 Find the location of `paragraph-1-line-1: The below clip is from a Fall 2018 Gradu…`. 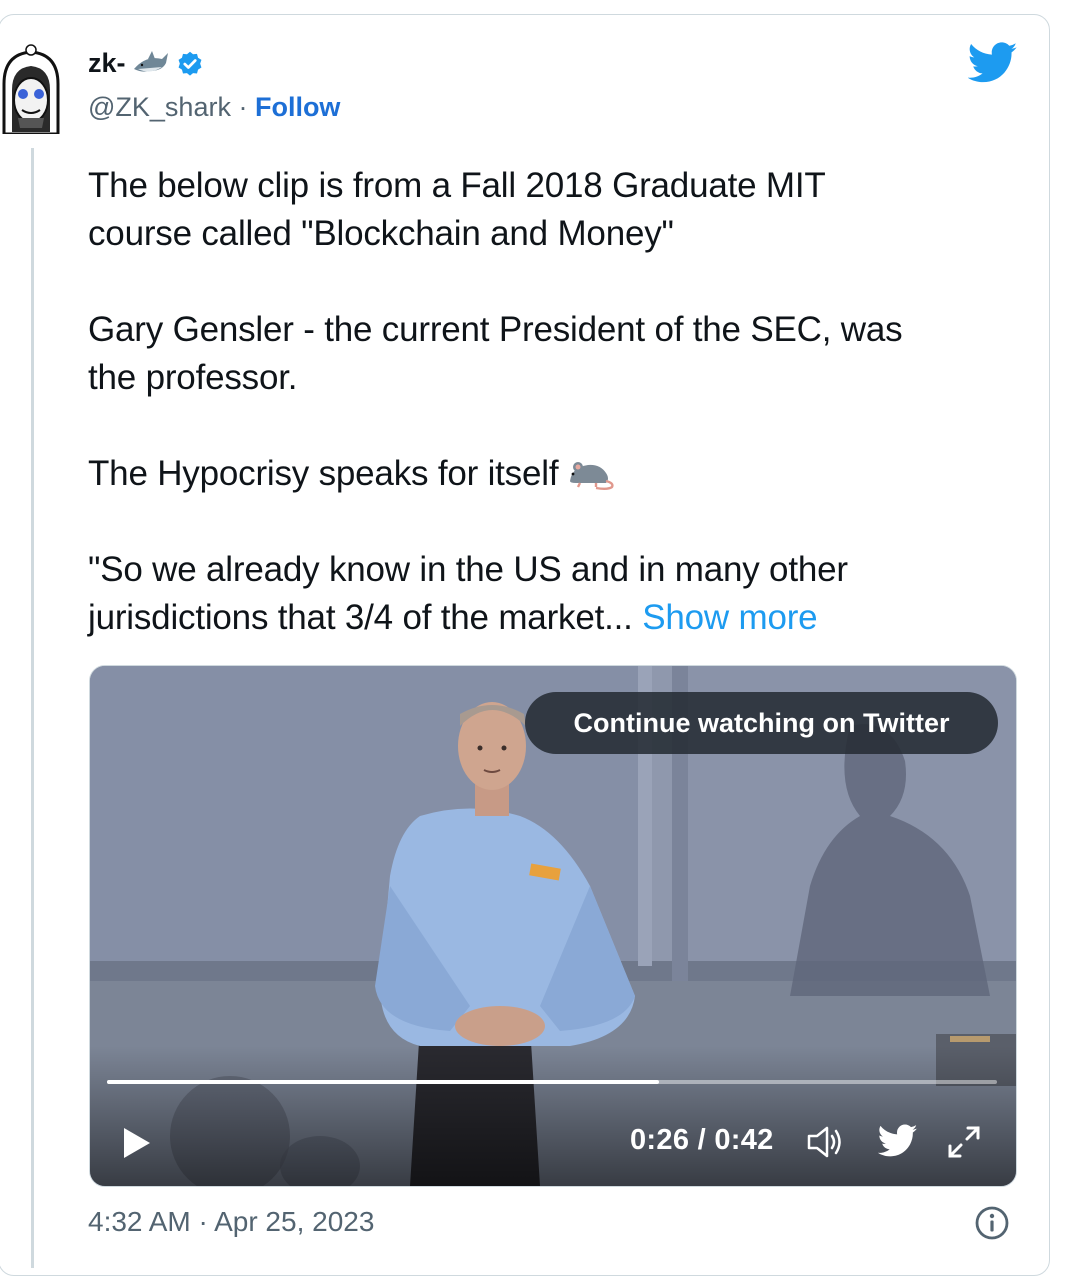

paragraph-1-line-1: The below clip is from a Fall 2018 Gradu… is located at coordinates (457, 185).